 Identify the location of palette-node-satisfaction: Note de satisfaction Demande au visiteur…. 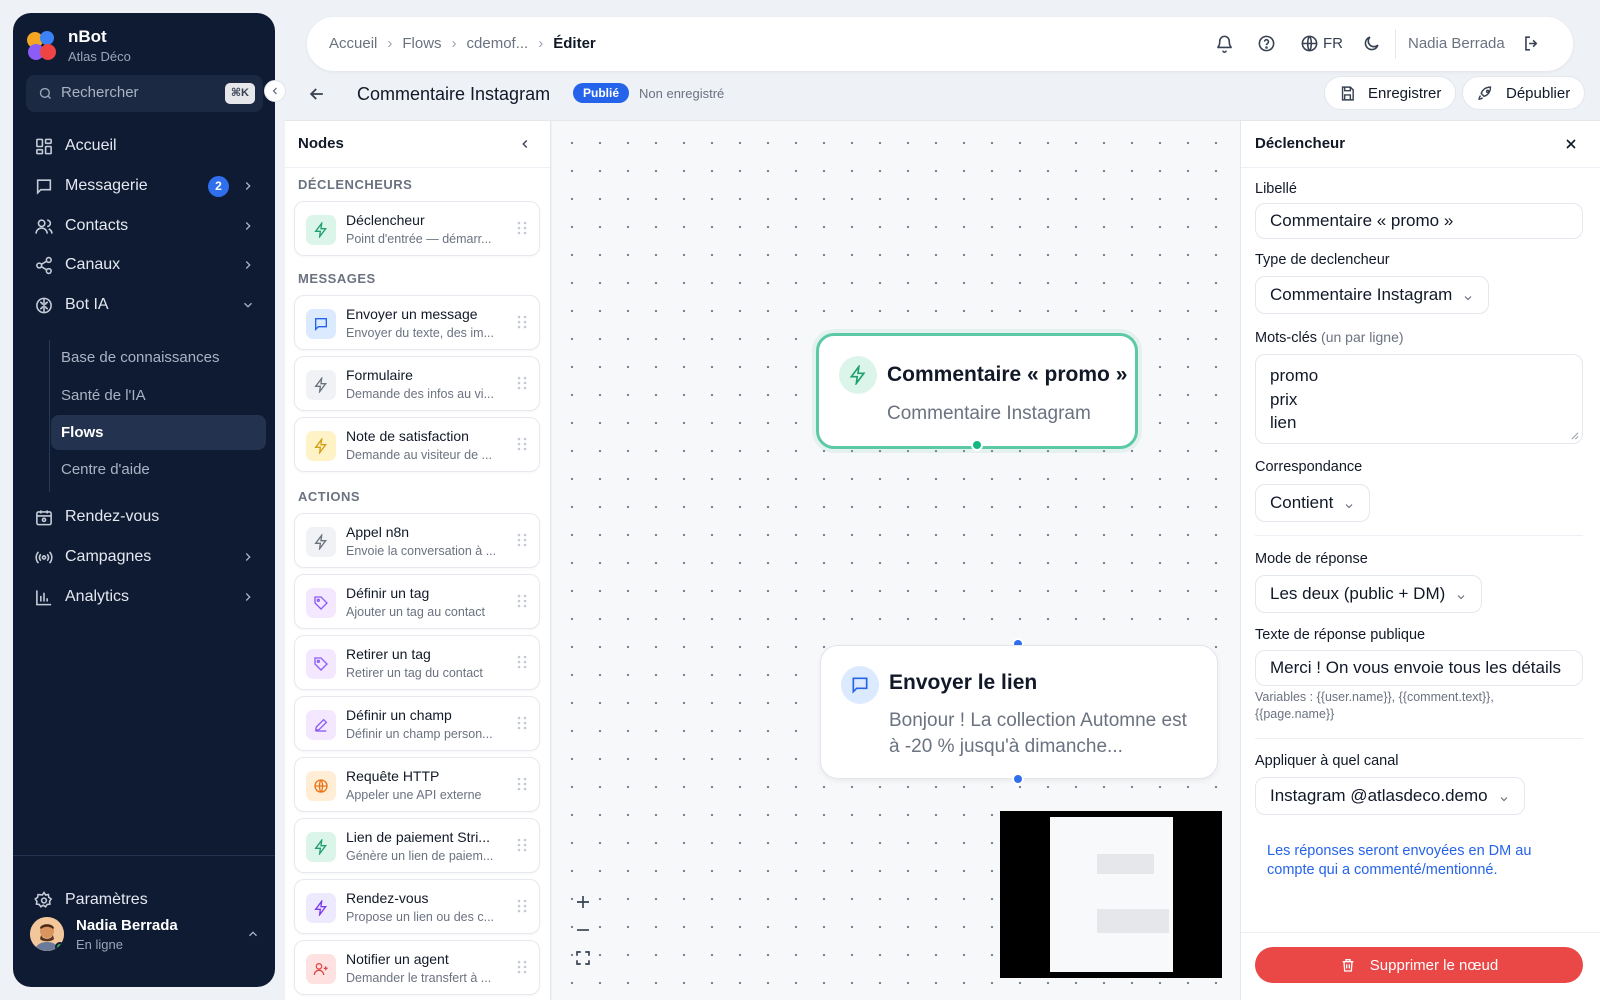
(417, 444).